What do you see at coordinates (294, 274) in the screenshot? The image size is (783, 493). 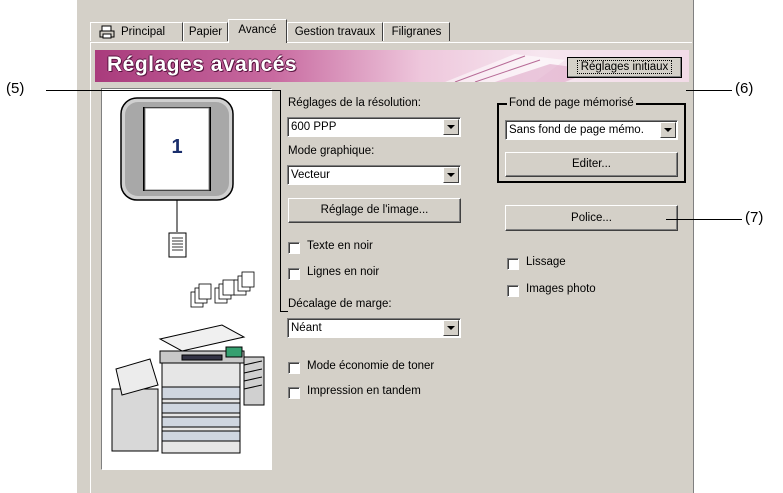 I see `lines-black-checkbox` at bounding box center [294, 274].